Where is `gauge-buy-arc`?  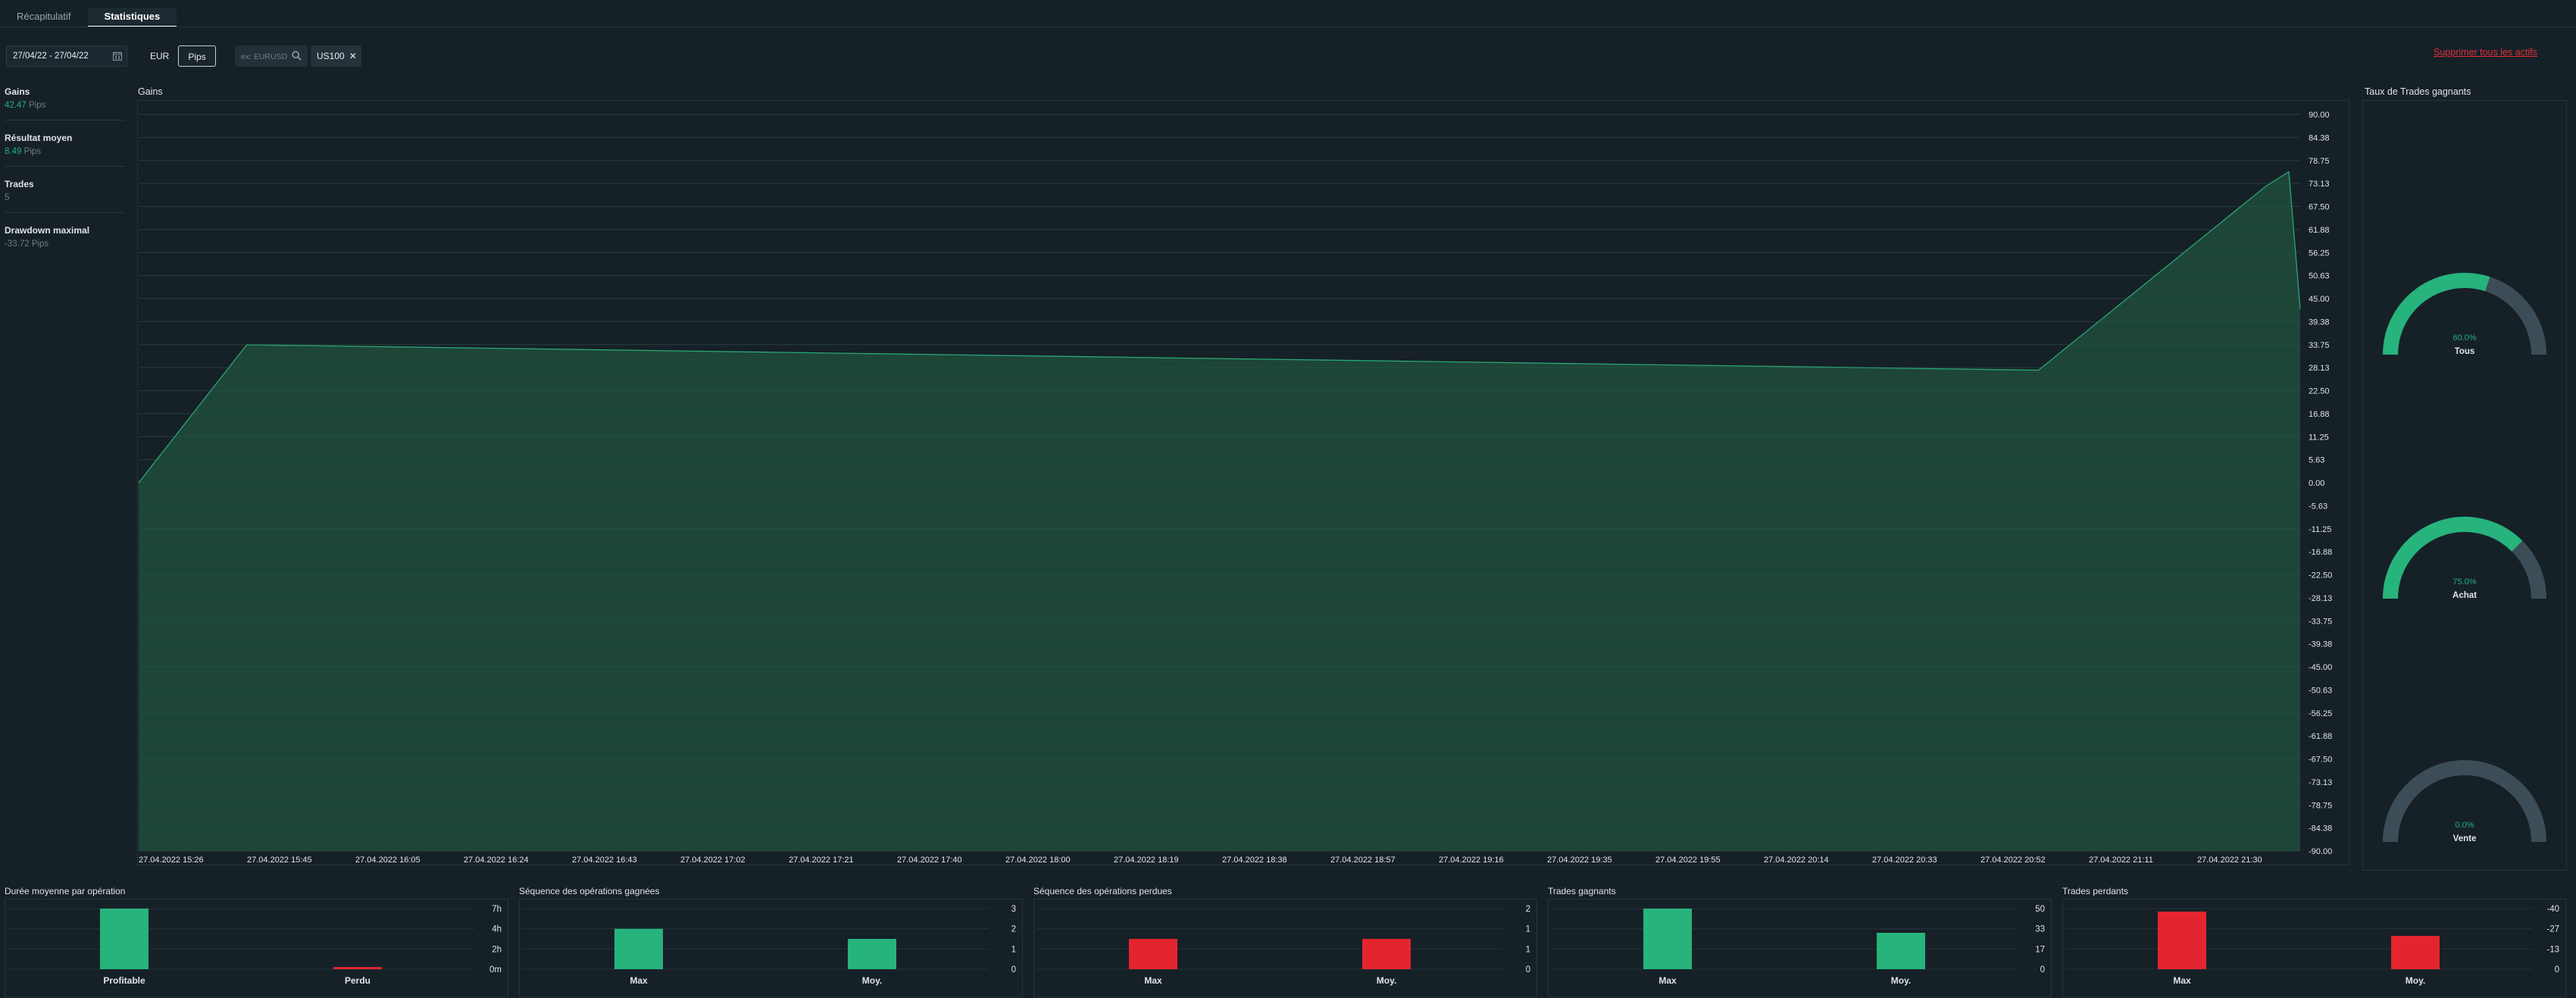
gauge-buy-arc is located at coordinates (2464, 558).